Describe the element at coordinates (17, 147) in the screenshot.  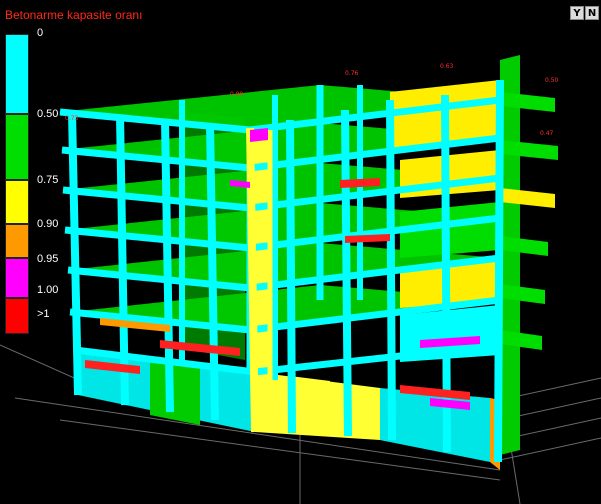
I see `legend-swatch-green` at that location.